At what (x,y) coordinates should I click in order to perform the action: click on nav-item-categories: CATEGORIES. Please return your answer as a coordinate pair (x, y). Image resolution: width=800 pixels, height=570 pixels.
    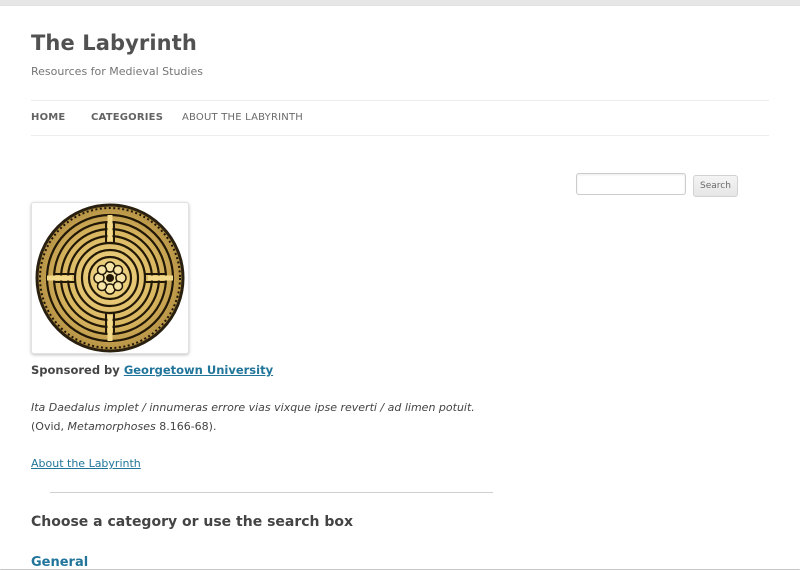
    Looking at the image, I should click on (127, 117).